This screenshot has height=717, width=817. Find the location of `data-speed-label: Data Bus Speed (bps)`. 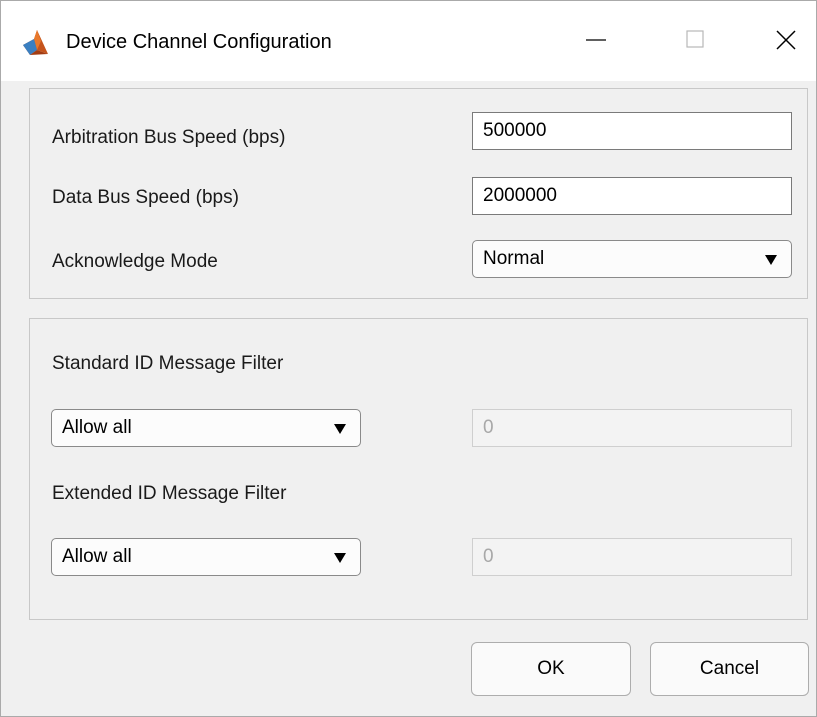

data-speed-label: Data Bus Speed (bps) is located at coordinates (145, 197).